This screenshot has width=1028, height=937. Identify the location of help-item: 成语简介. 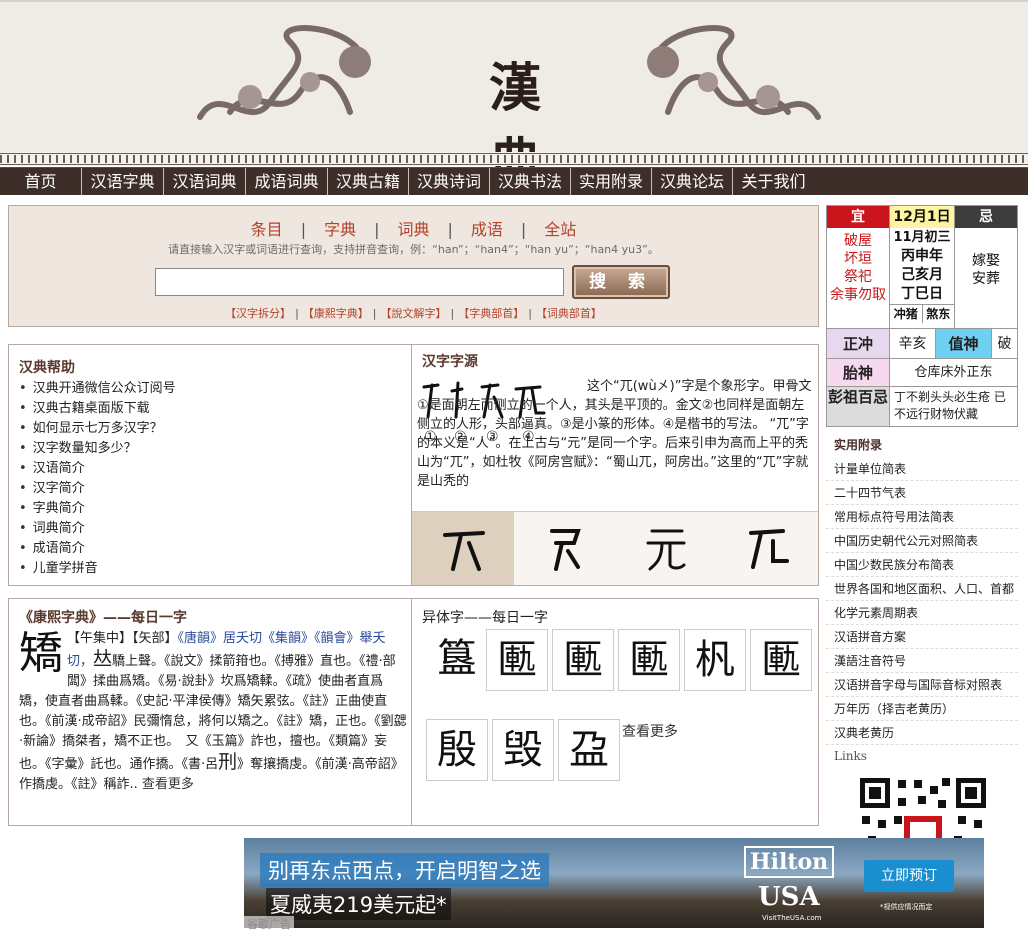
(97, 549).